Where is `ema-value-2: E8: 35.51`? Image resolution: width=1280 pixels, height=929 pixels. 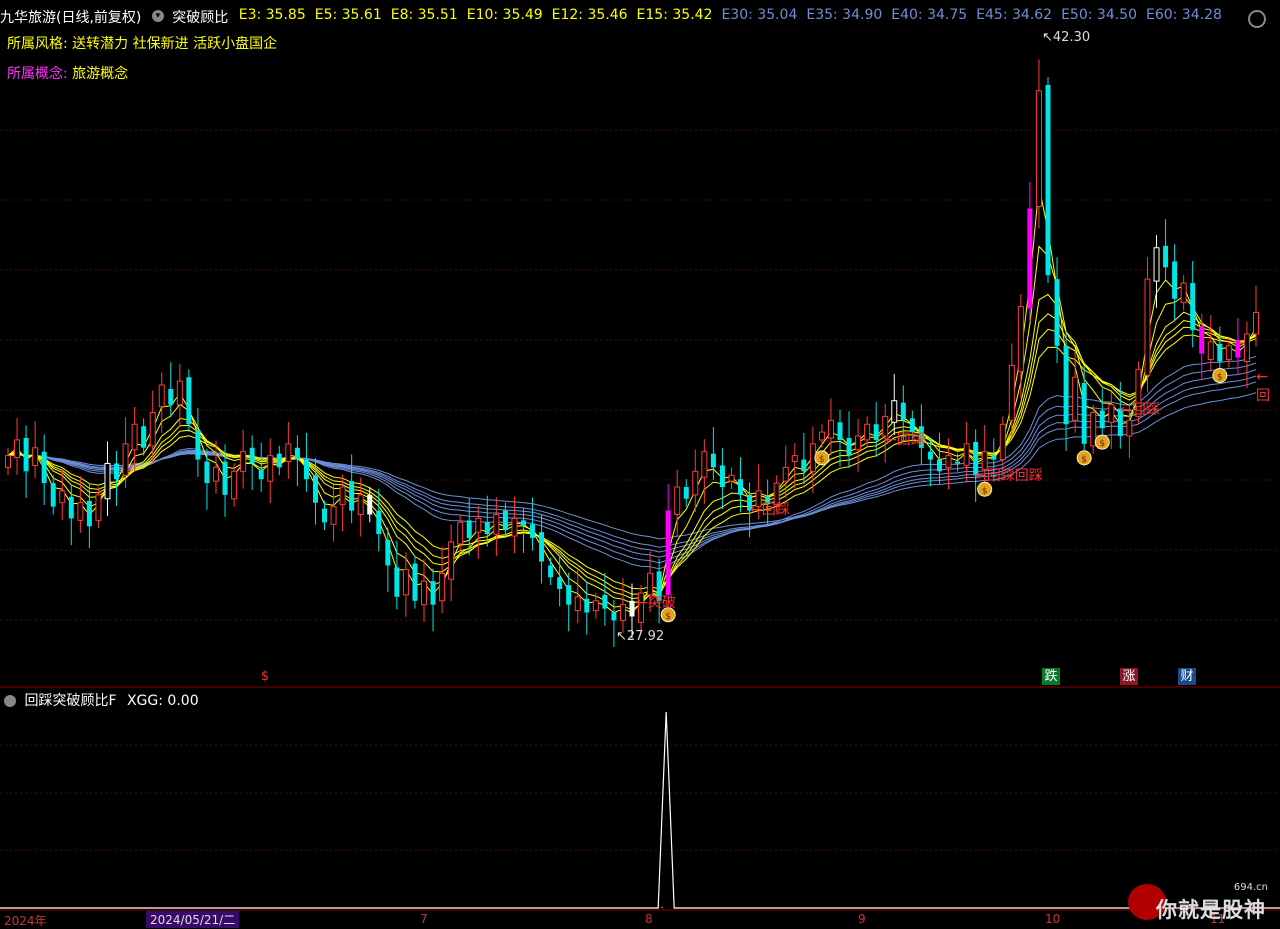 ema-value-2: E8: 35.51 is located at coordinates (424, 15).